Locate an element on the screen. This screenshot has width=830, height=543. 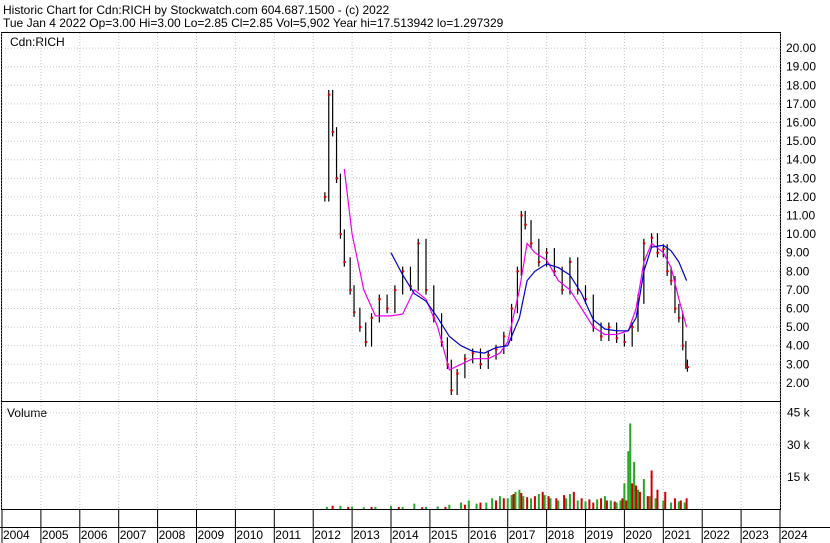
x-tick-label: 2014 is located at coordinates (405, 535).